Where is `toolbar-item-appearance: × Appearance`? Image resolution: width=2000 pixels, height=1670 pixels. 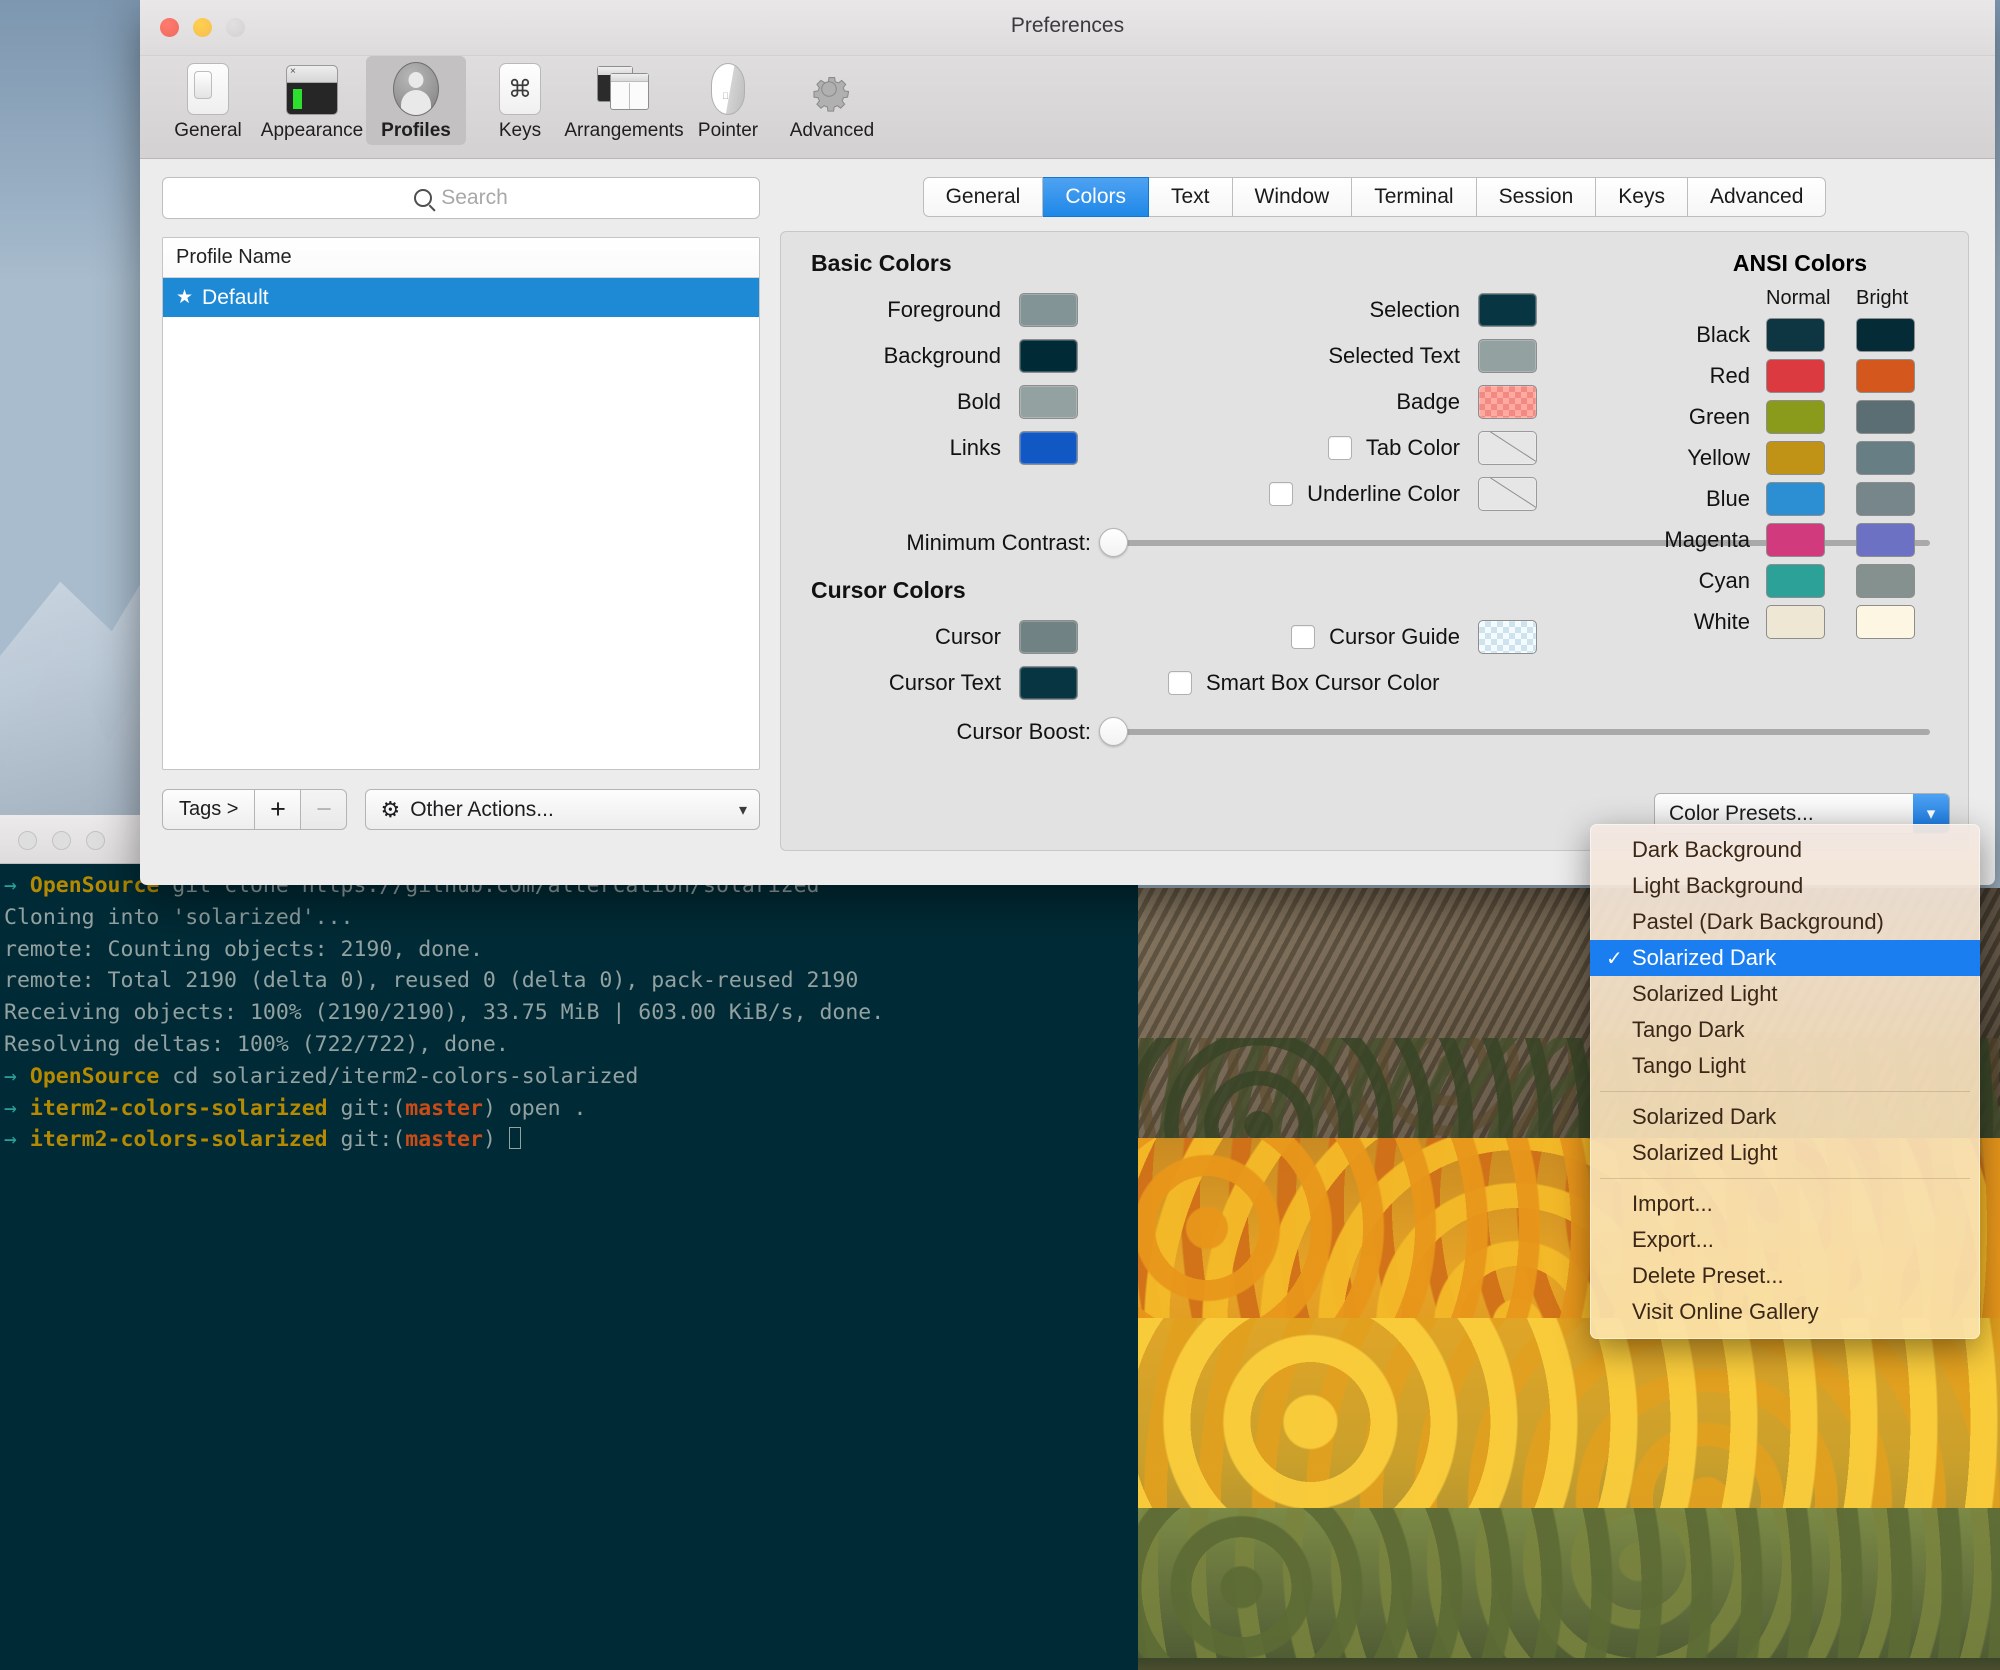 toolbar-item-appearance: × Appearance is located at coordinates (312, 100).